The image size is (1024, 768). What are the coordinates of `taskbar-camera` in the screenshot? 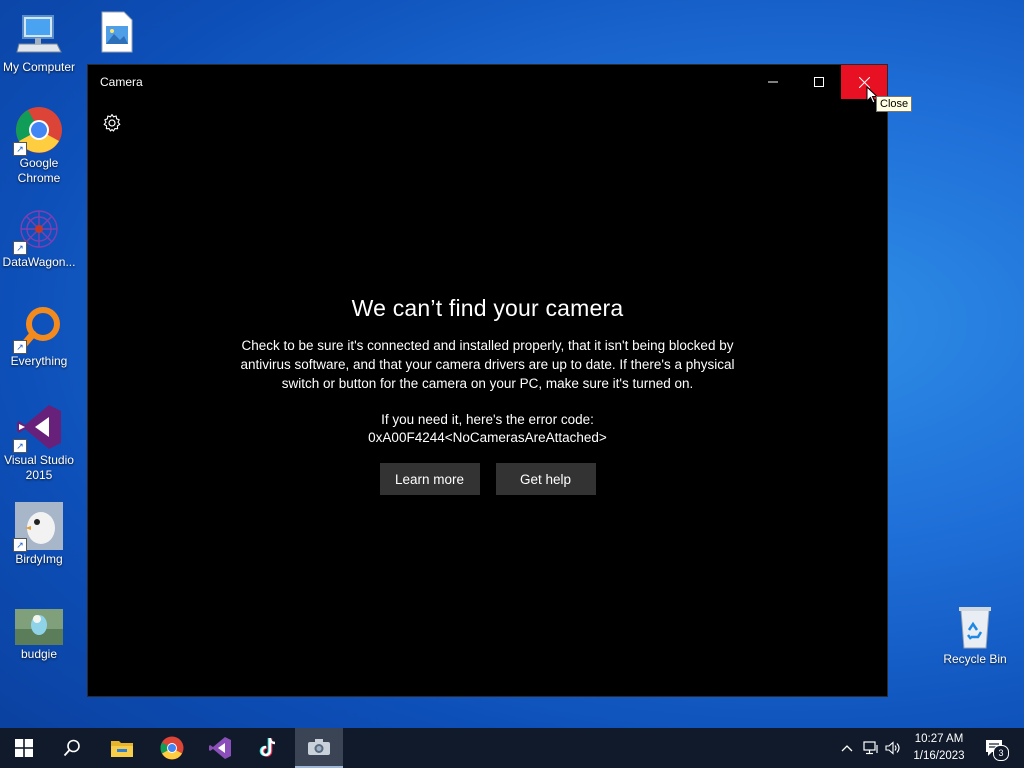 It's located at (319, 748).